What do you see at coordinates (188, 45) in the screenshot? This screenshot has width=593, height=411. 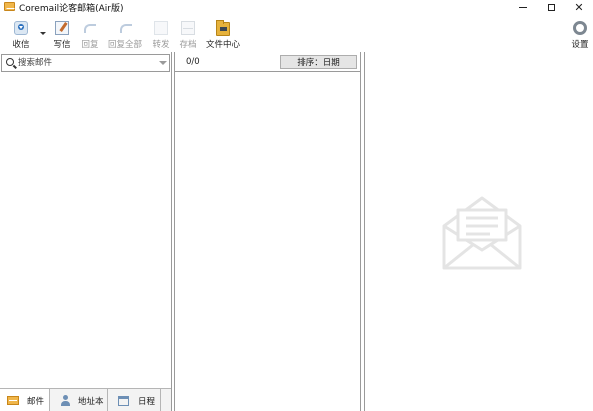 I see `archive-label: 存档` at bounding box center [188, 45].